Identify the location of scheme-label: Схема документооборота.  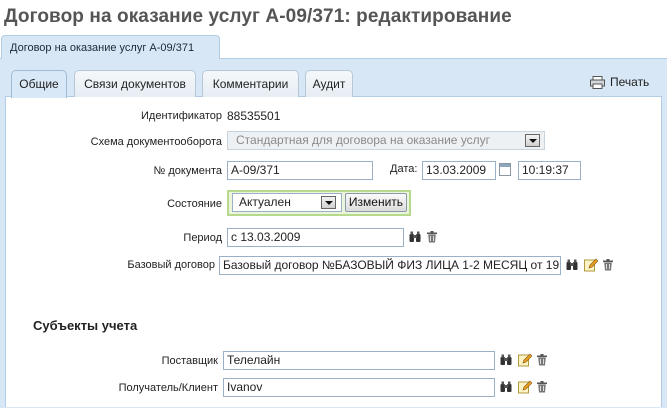
(156, 142).